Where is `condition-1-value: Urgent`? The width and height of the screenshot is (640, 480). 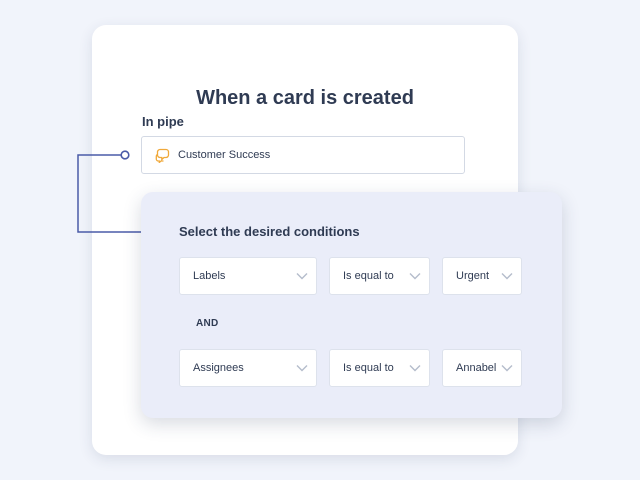
condition-1-value: Urgent is located at coordinates (473, 276).